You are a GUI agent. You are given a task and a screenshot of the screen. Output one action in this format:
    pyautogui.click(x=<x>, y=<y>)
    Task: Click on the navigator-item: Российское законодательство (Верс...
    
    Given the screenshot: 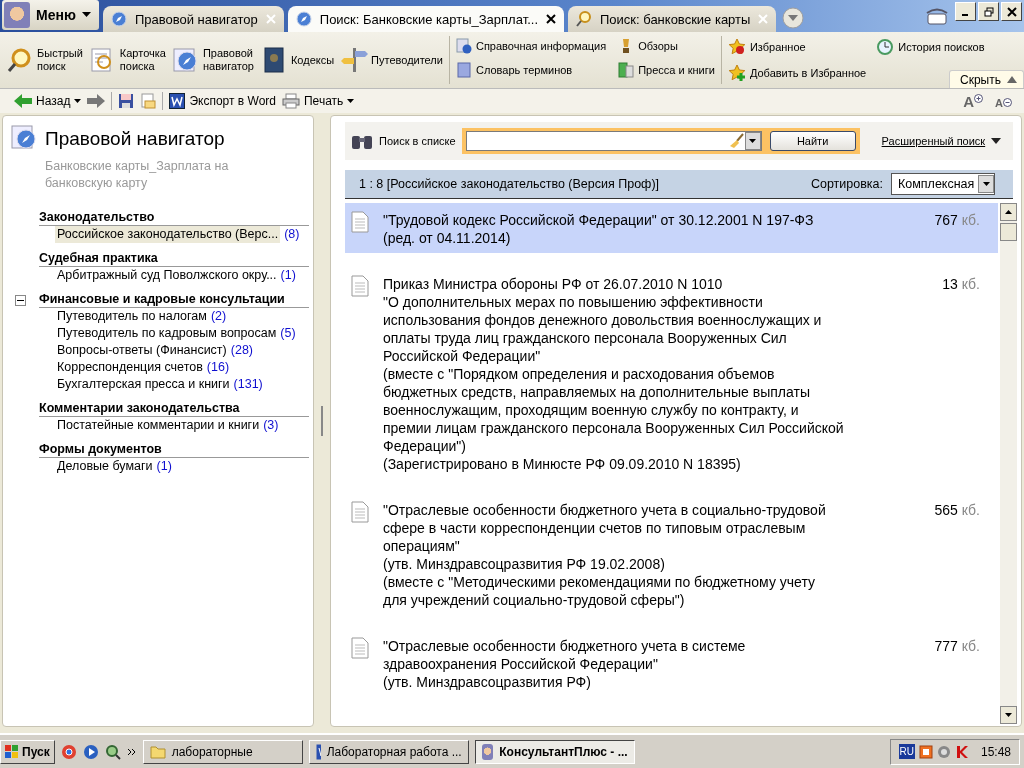 What is the action you would take?
    pyautogui.click(x=168, y=234)
    